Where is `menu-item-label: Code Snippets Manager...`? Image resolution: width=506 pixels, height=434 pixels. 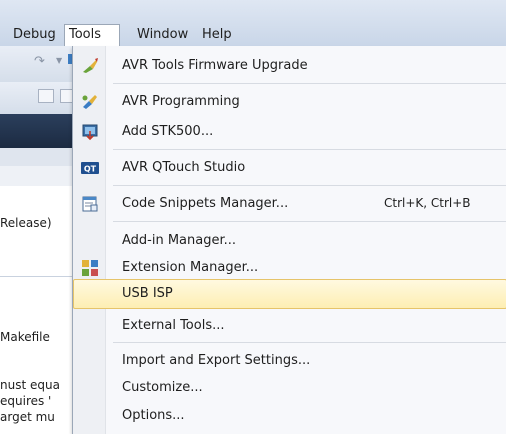
menu-item-label: Code Snippets Manager... is located at coordinates (205, 203).